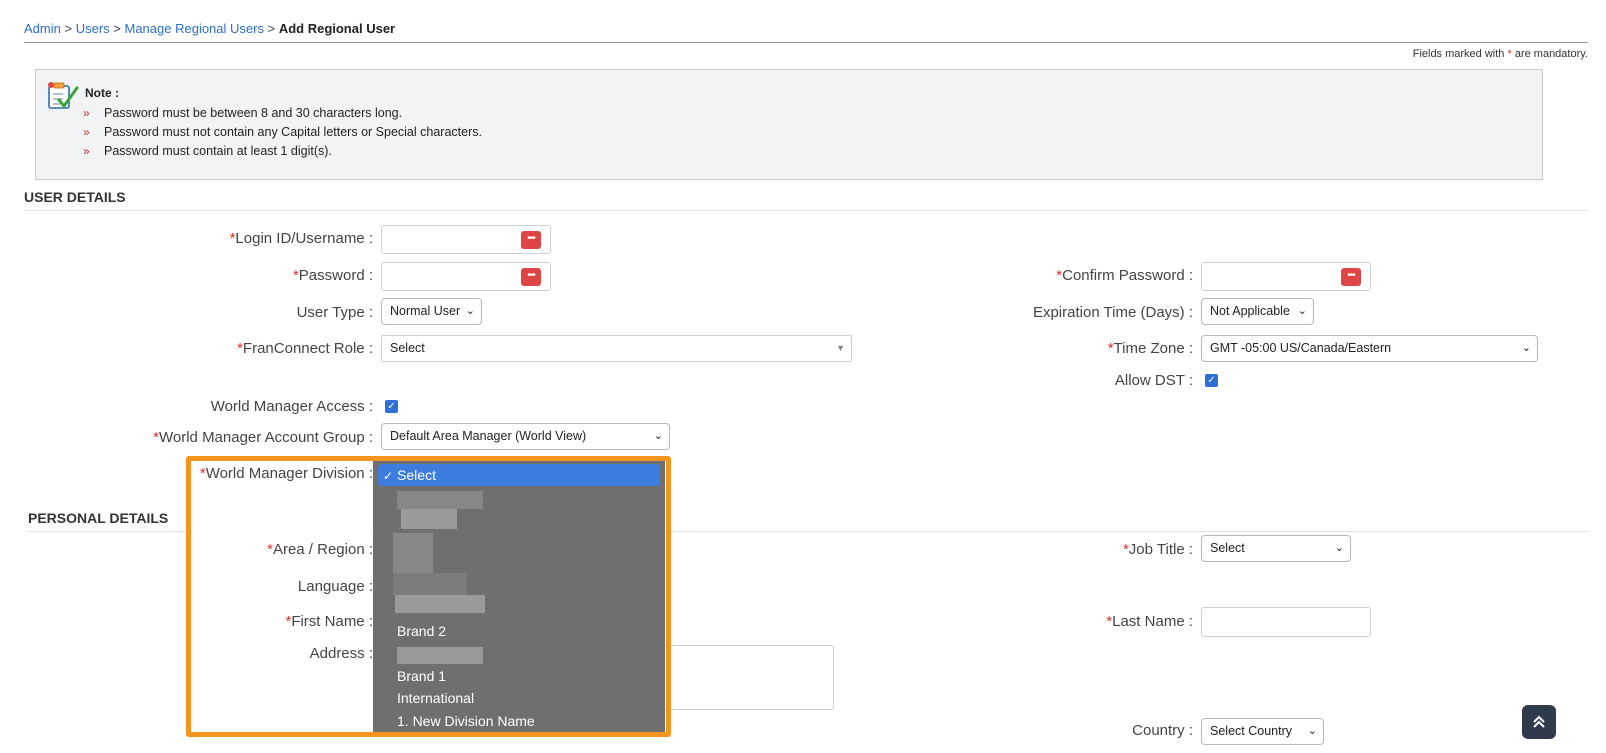  What do you see at coordinates (840, 348) in the screenshot?
I see `caret-down-icon: ▼` at bounding box center [840, 348].